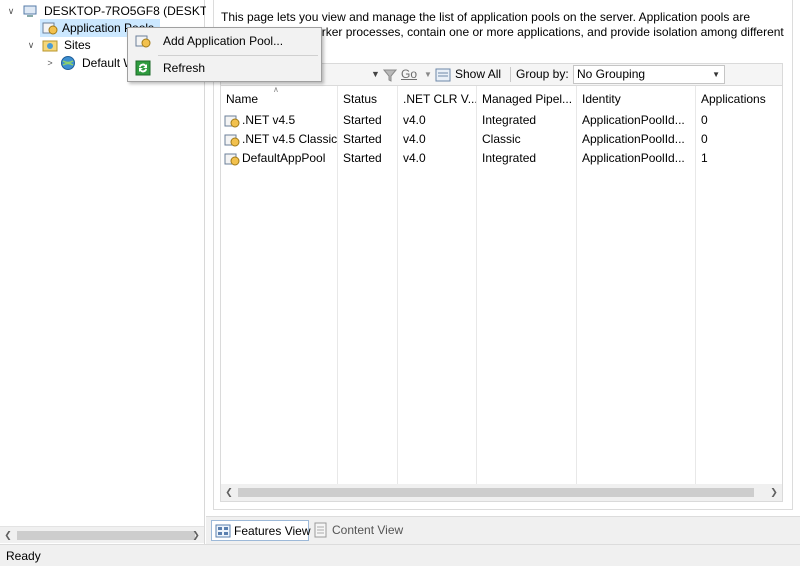 The width and height of the screenshot is (800, 567). Describe the element at coordinates (223, 531) in the screenshot. I see `features-view-icon` at that location.